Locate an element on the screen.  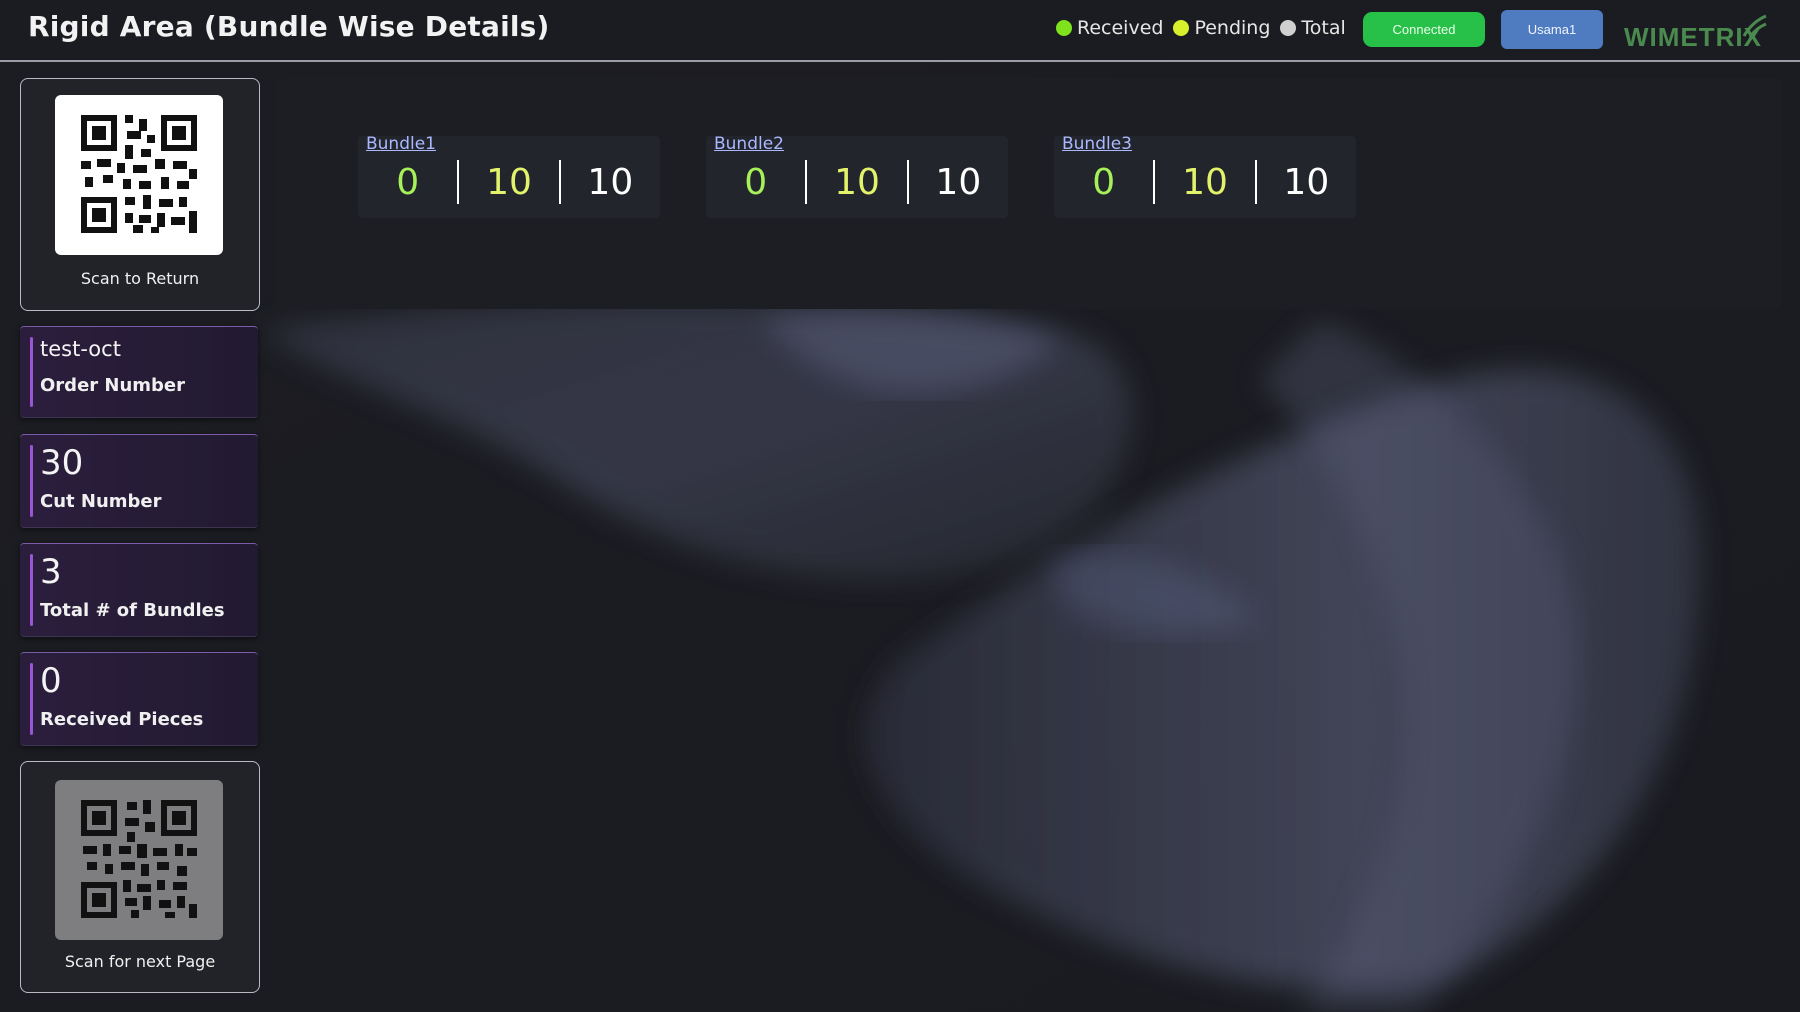
total-bundles-card: 3 Total # of Bundles is located at coordinates (139, 590).